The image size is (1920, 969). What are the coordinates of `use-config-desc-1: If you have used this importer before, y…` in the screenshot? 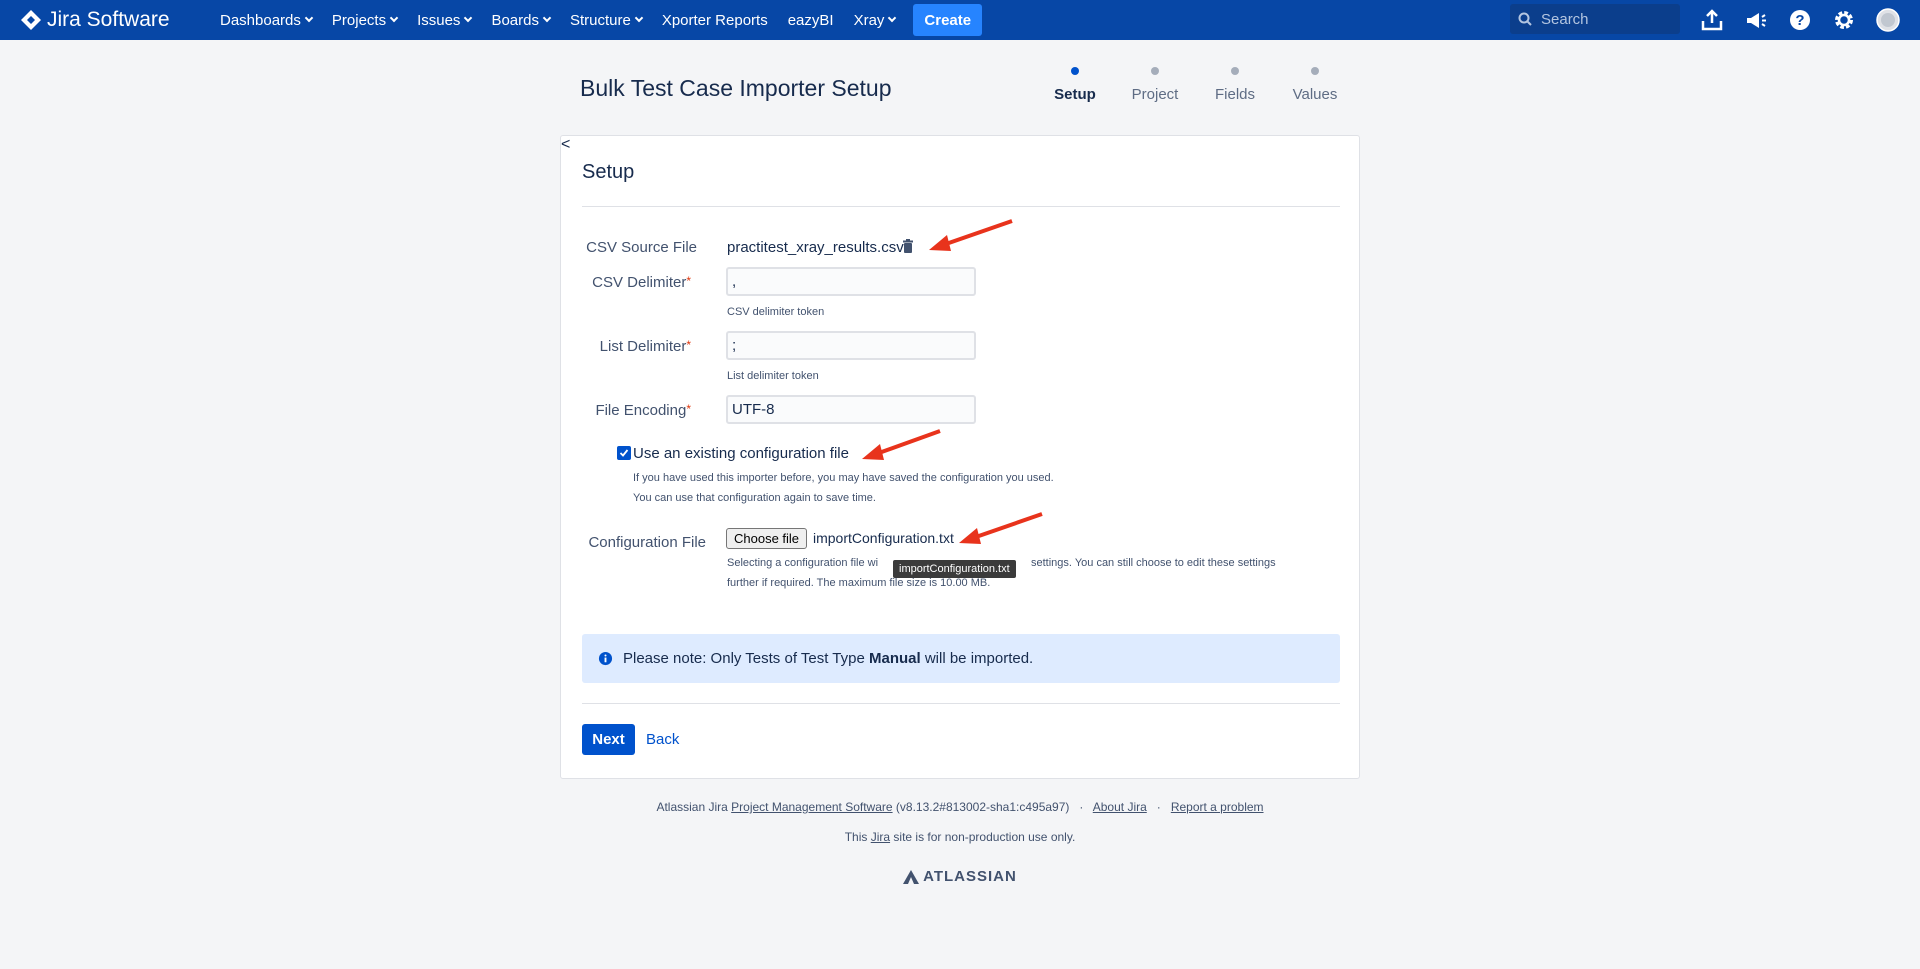 It's located at (843, 478).